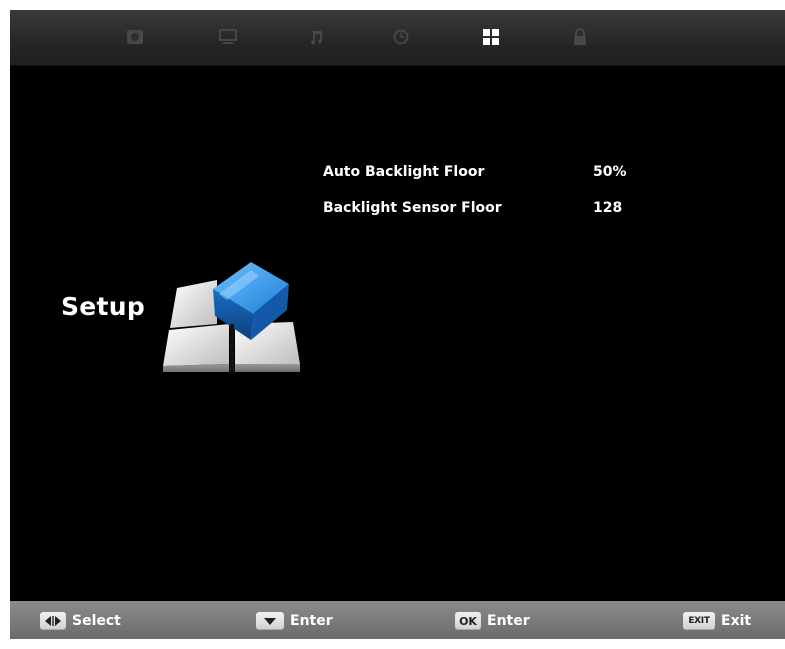  I want to click on hint-ok-enter-label: Enter, so click(508, 621).